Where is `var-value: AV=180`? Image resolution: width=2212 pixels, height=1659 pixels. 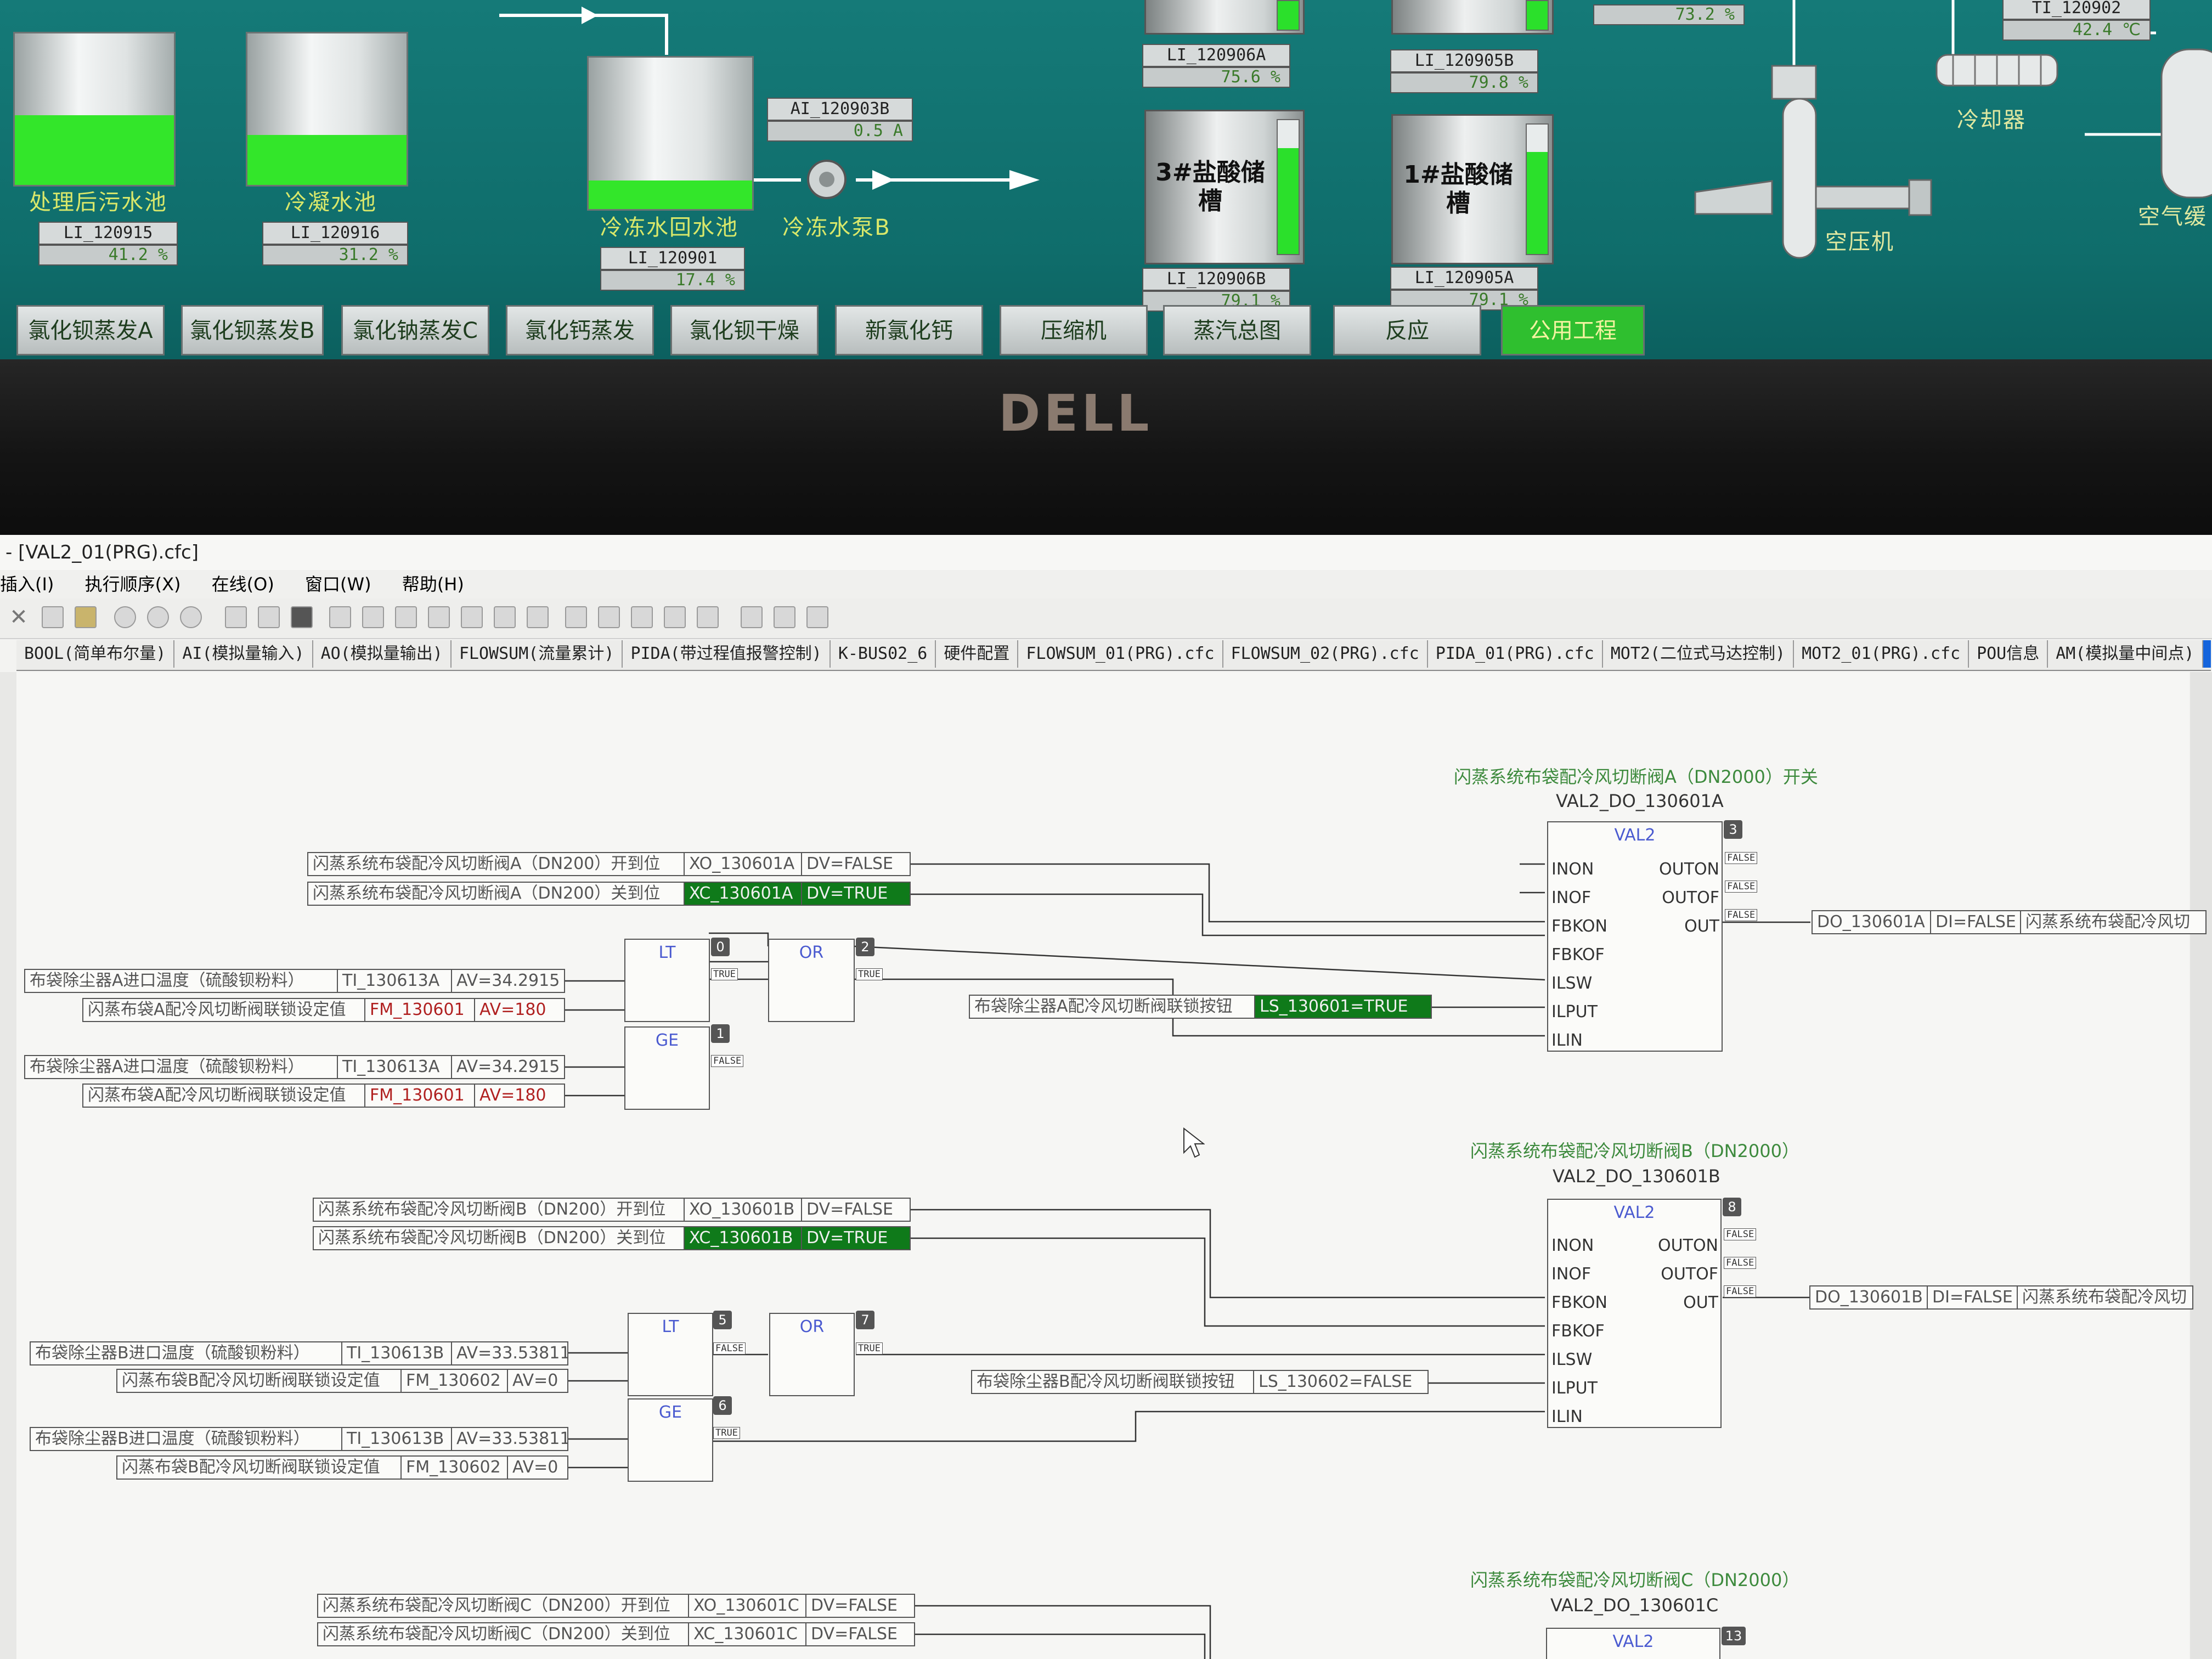 var-value: AV=180 is located at coordinates (512, 1095).